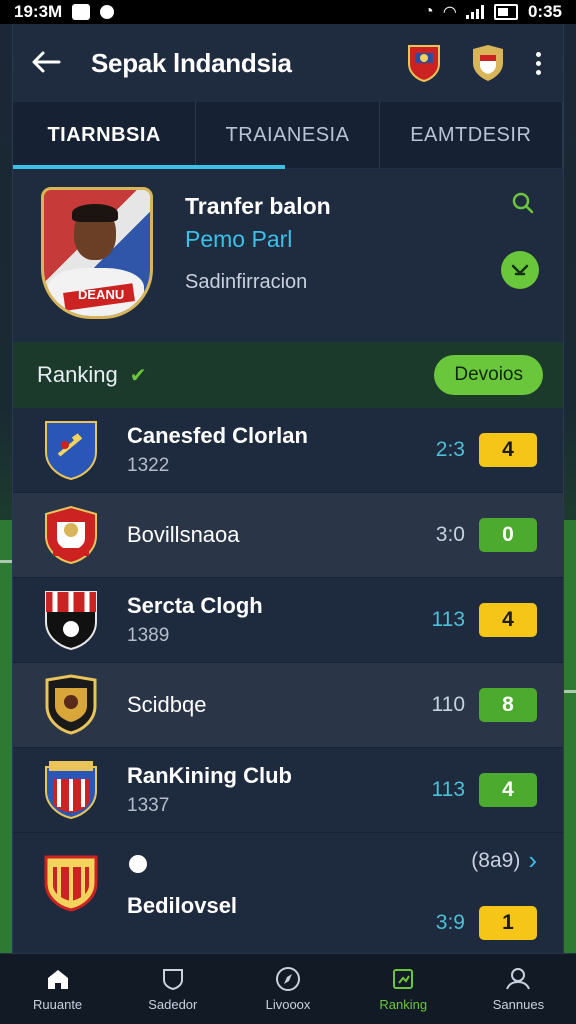 Image resolution: width=576 pixels, height=1024 pixels. What do you see at coordinates (61, 63) in the screenshot?
I see `back-arrow-icon` at bounding box center [61, 63].